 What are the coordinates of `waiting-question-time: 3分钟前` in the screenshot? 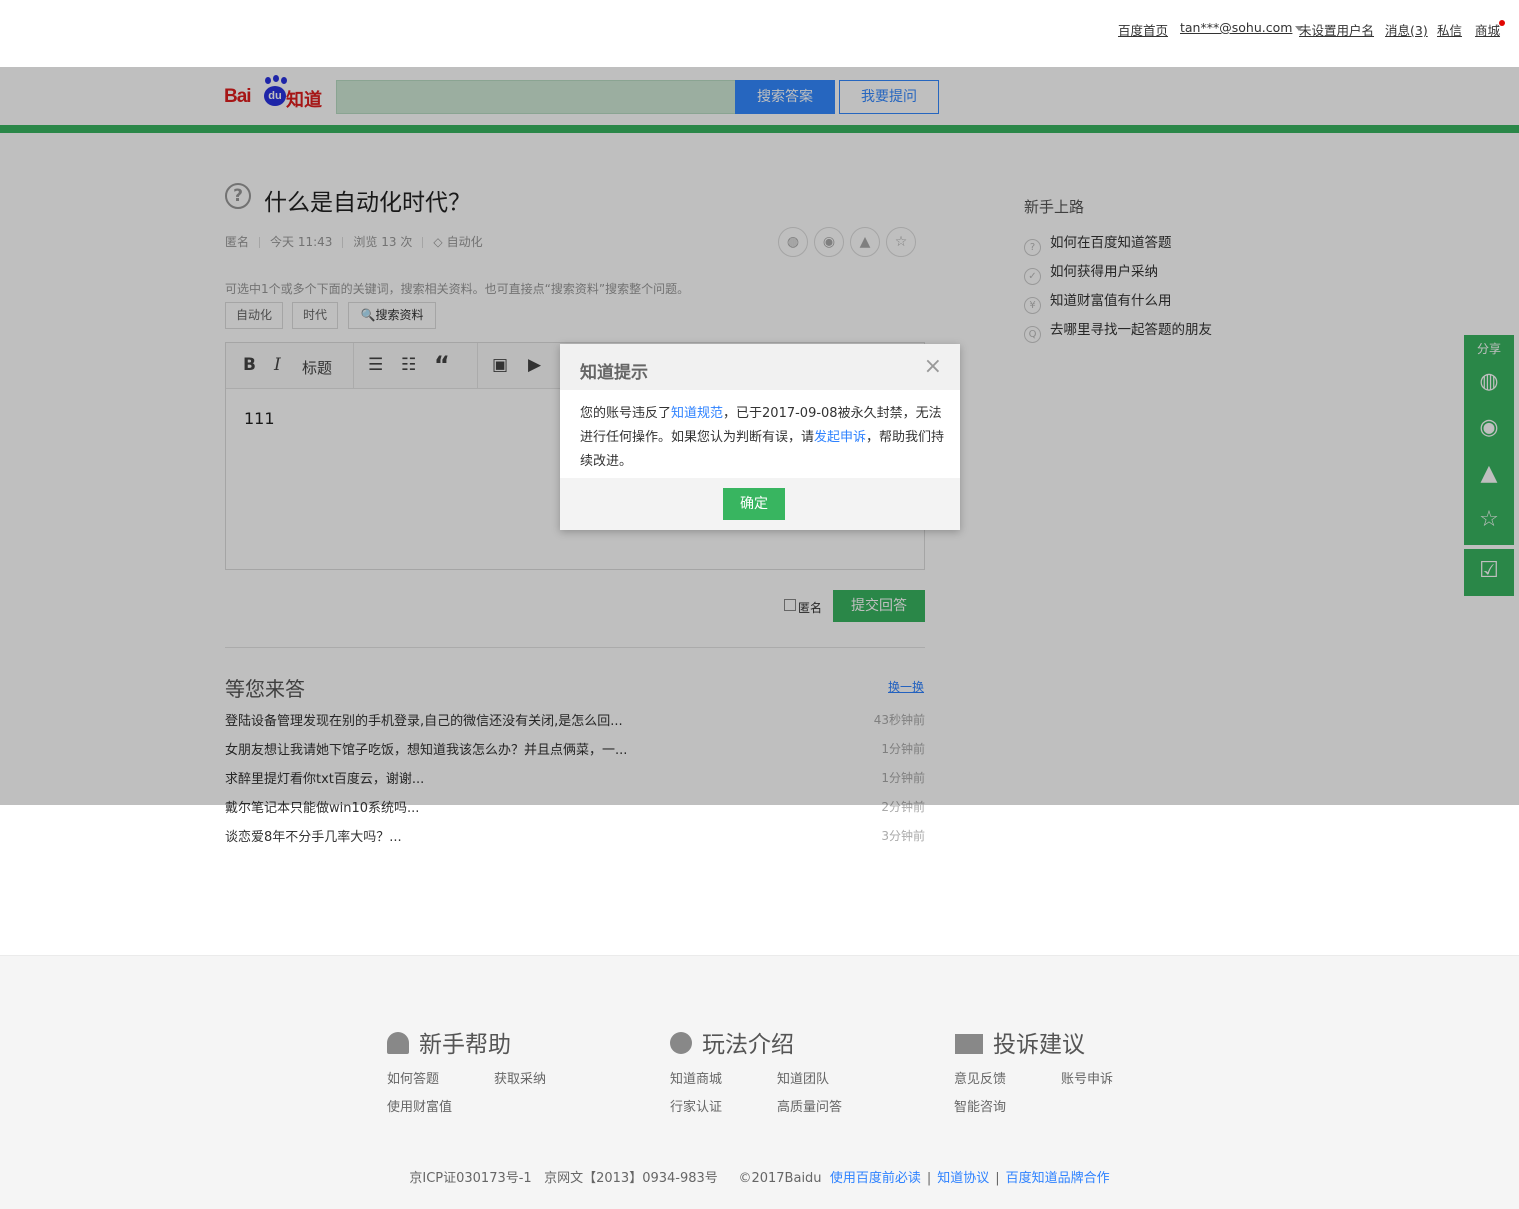 It's located at (903, 836).